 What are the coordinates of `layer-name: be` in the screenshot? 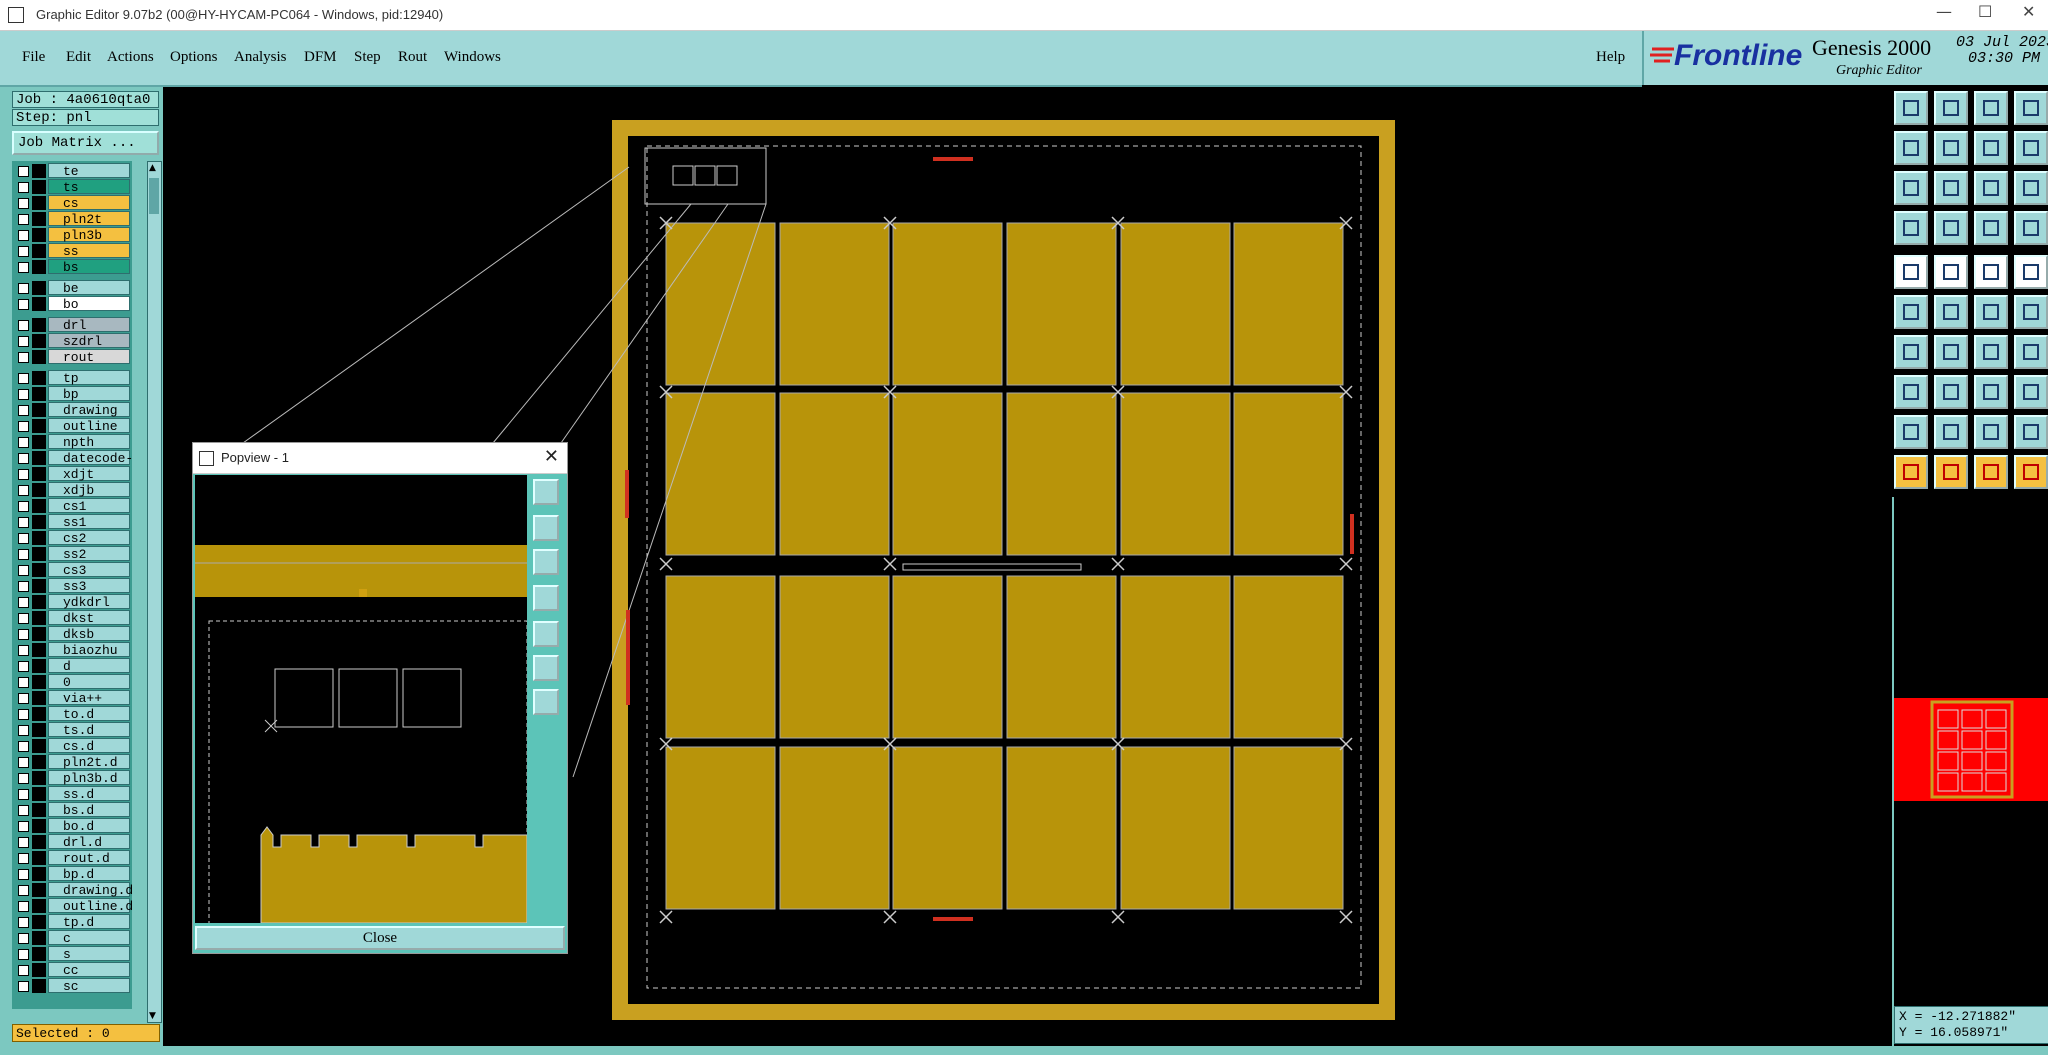 It's located at (89, 288).